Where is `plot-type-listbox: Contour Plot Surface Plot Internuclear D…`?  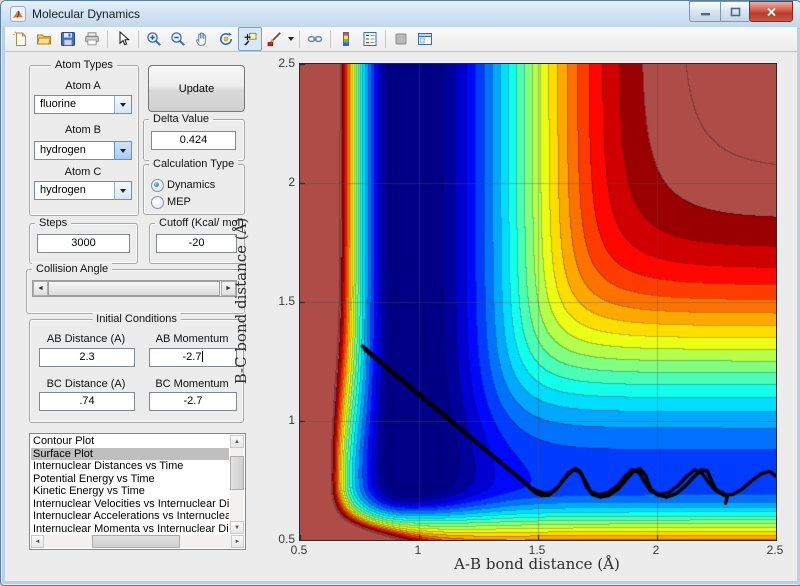
plot-type-listbox: Contour Plot Surface Plot Internuclear D… is located at coordinates (137, 491).